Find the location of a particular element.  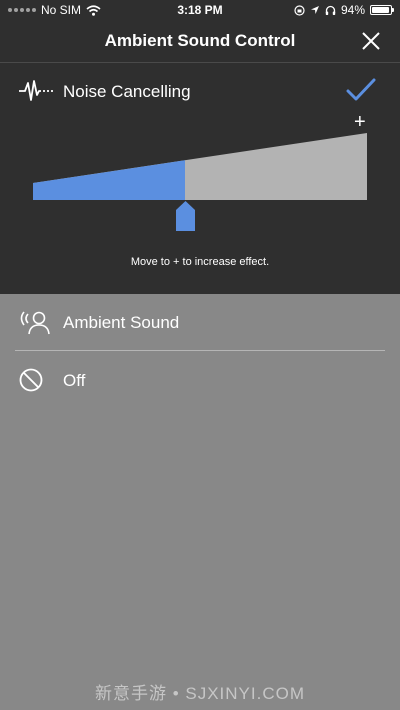

slider-hint: Move to + to increase effect. is located at coordinates (200, 262).